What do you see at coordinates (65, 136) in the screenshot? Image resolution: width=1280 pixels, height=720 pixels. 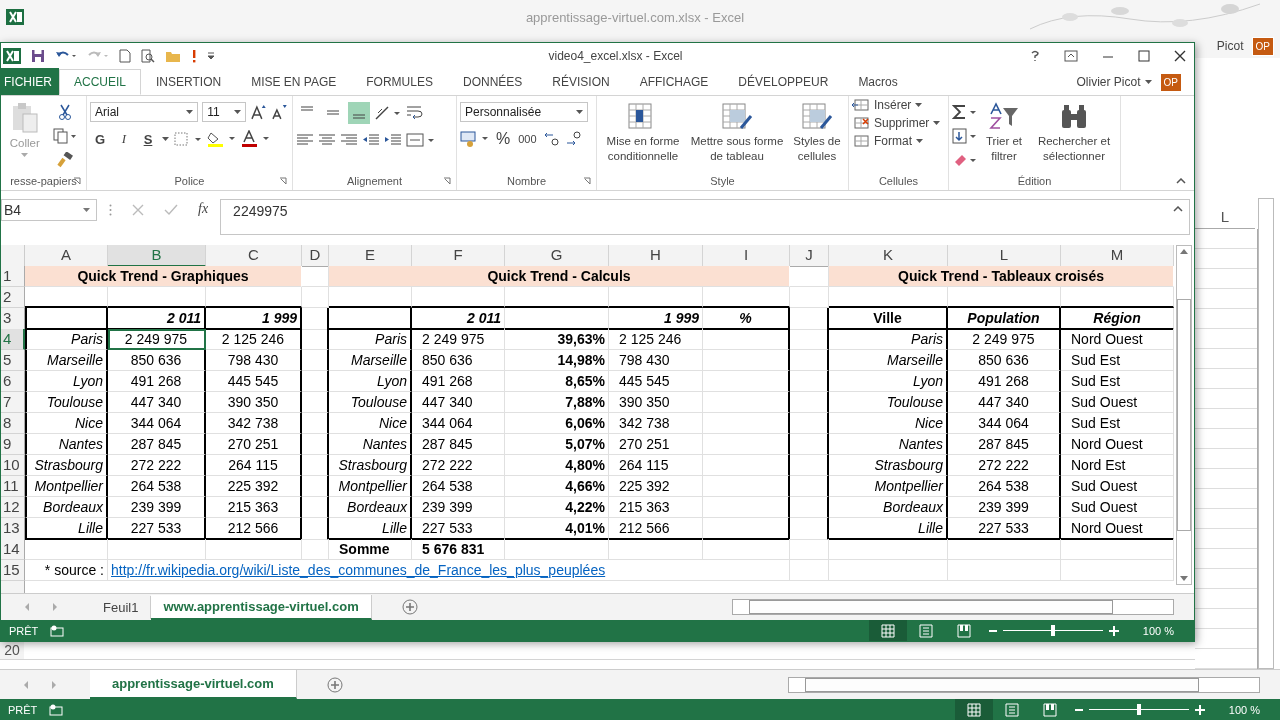 I see `copy-icon` at bounding box center [65, 136].